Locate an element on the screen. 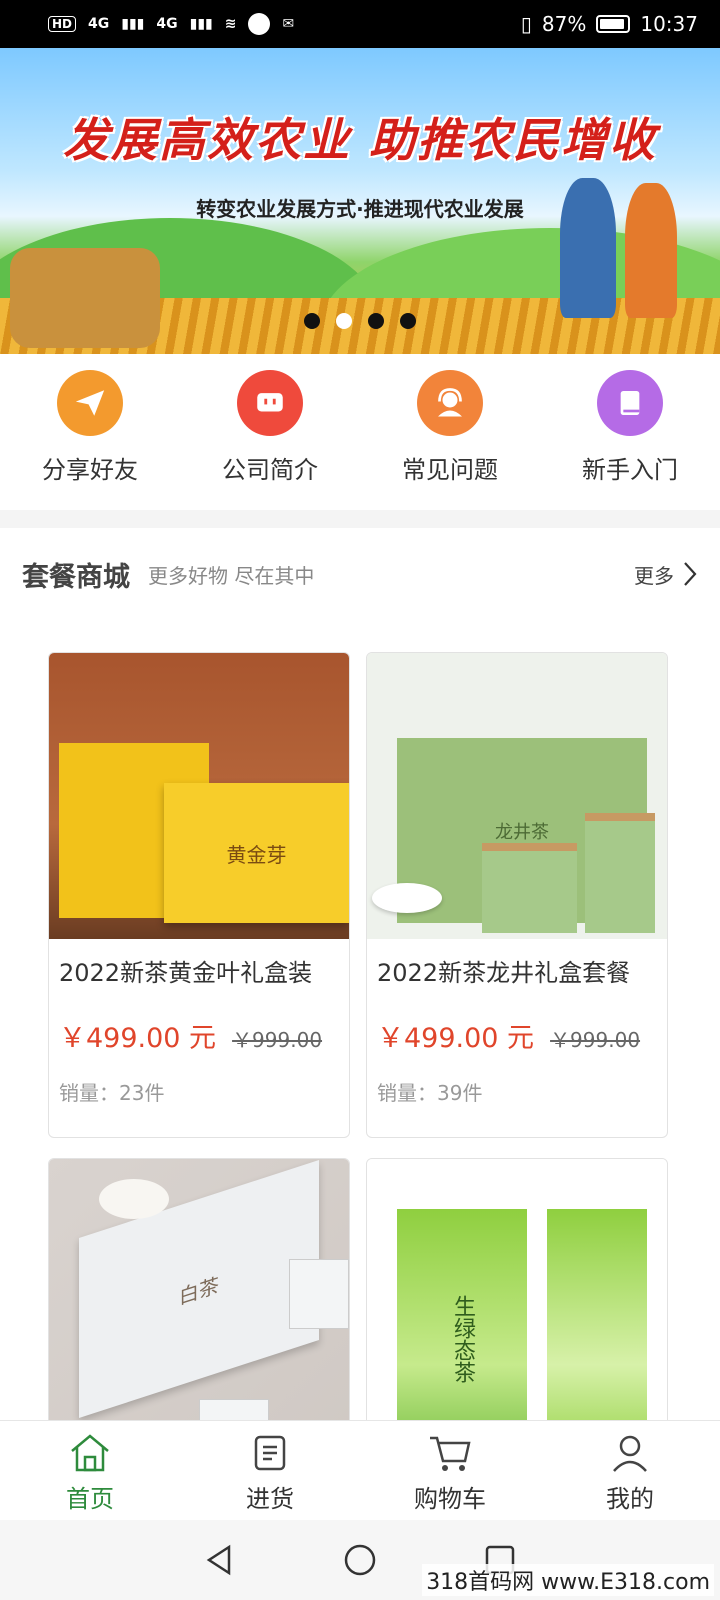 The height and width of the screenshot is (1600, 720). product-image: 黄金芽 is located at coordinates (199, 796).